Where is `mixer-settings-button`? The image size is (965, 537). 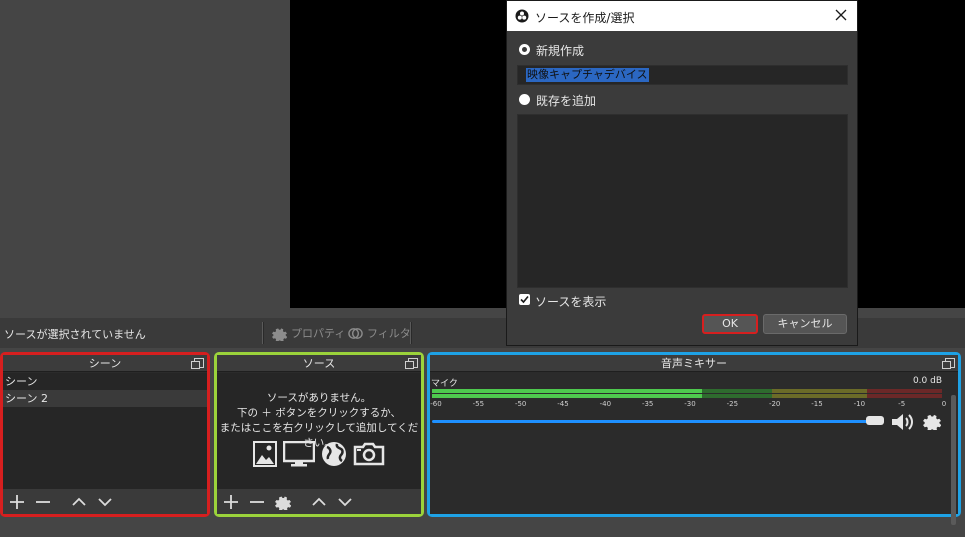
mixer-settings-button is located at coordinates (932, 422).